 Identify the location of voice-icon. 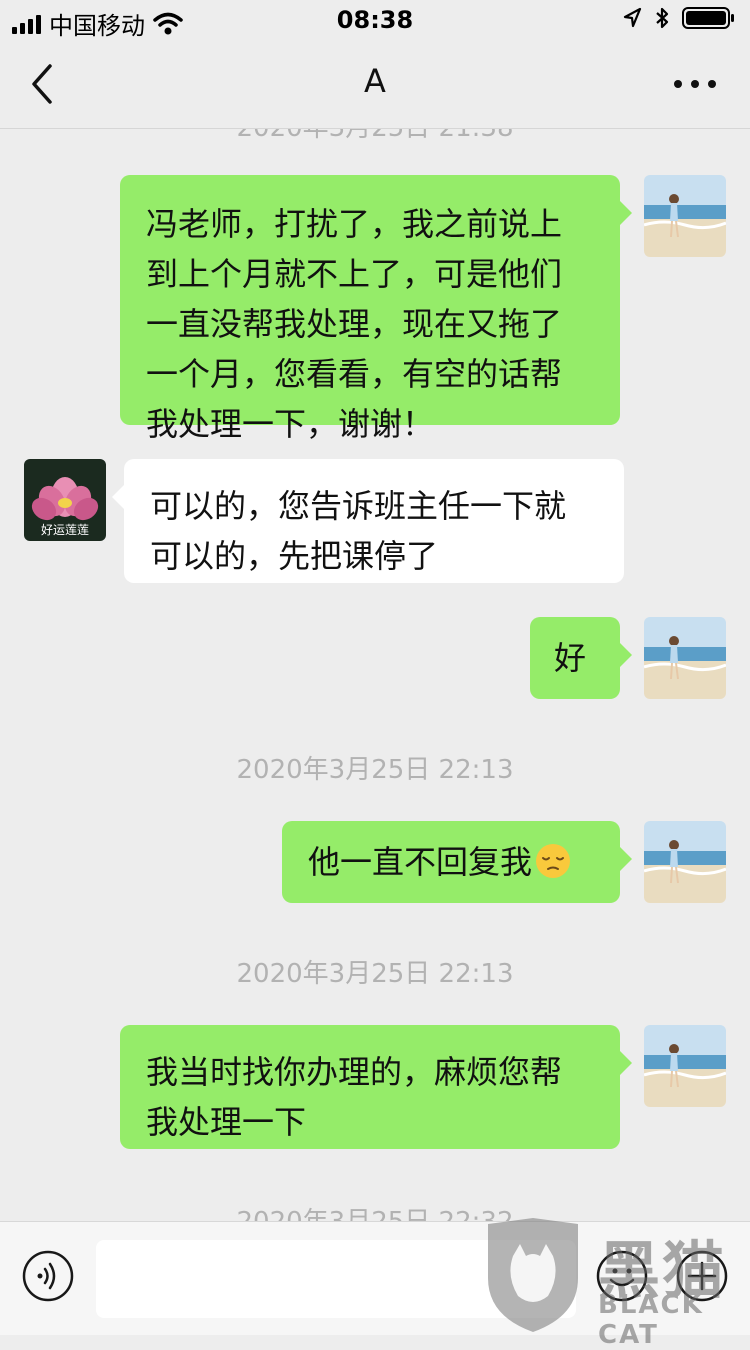
(48, 1276).